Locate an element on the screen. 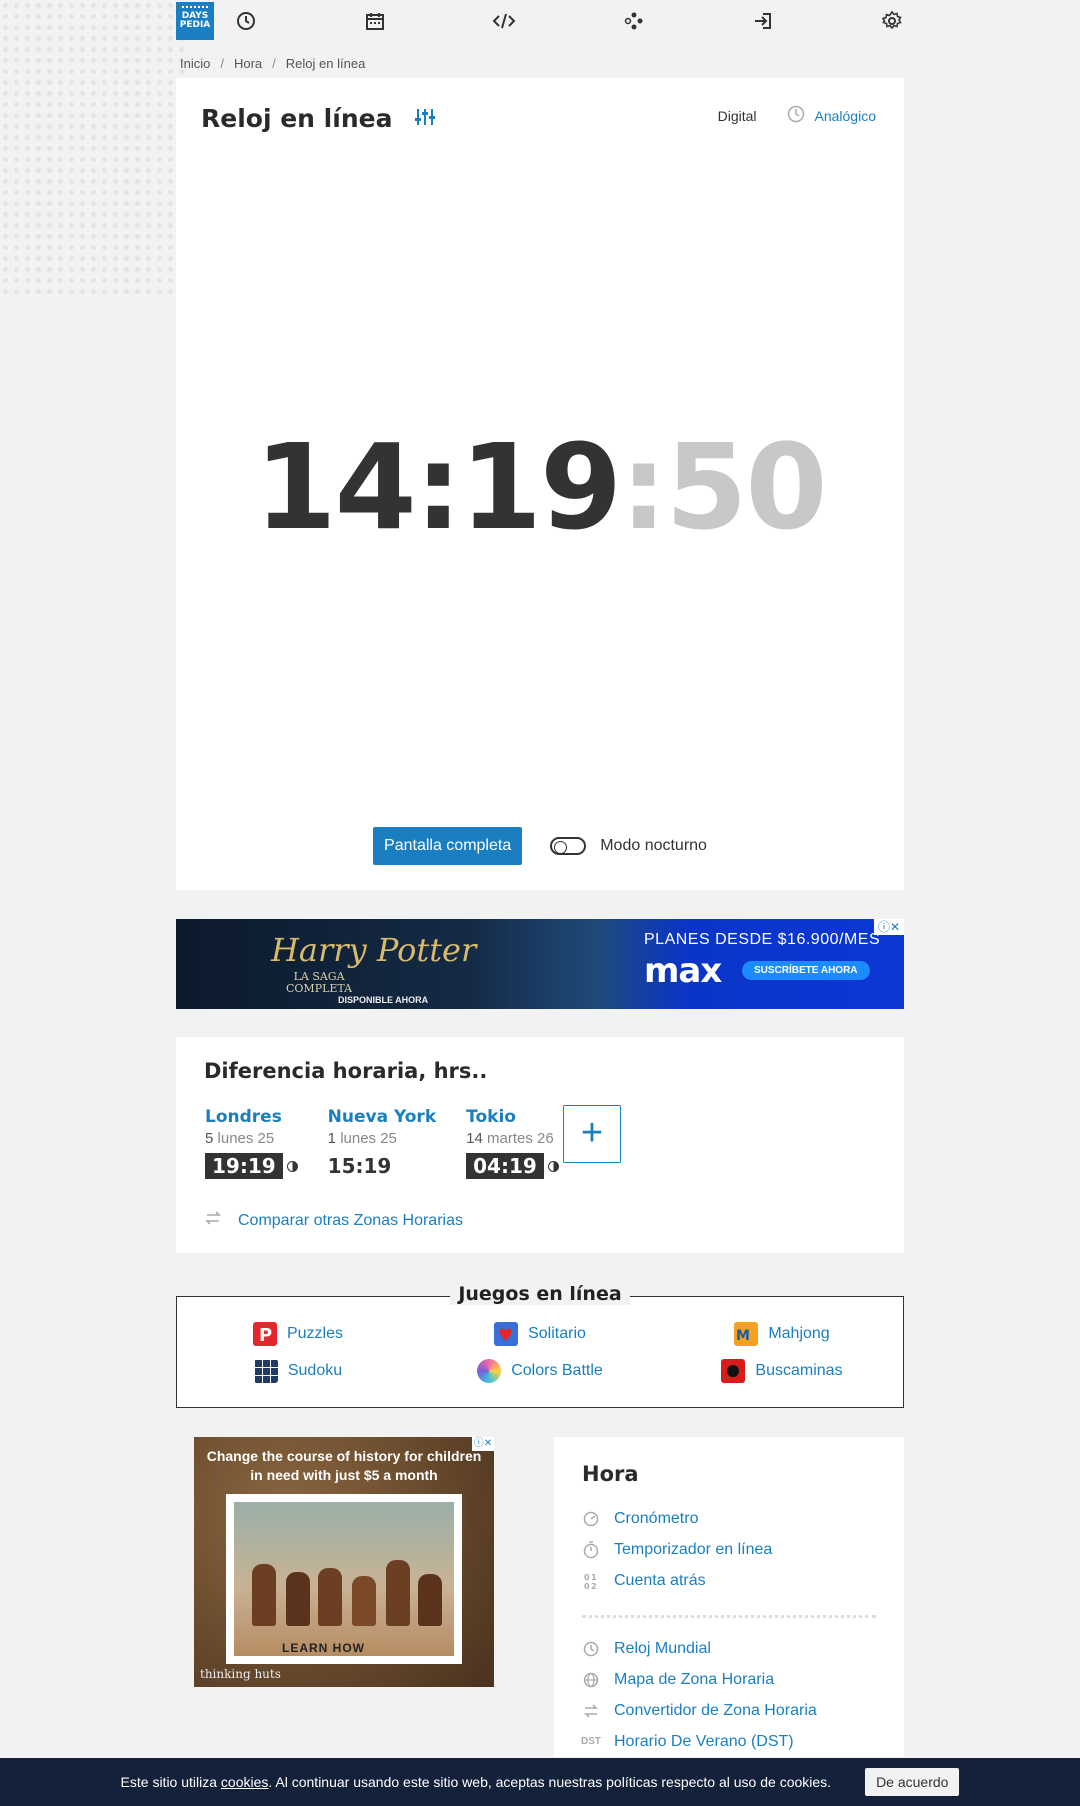 The image size is (1080, 1806). night-mode-toggle: Modo nocturno is located at coordinates (628, 846).